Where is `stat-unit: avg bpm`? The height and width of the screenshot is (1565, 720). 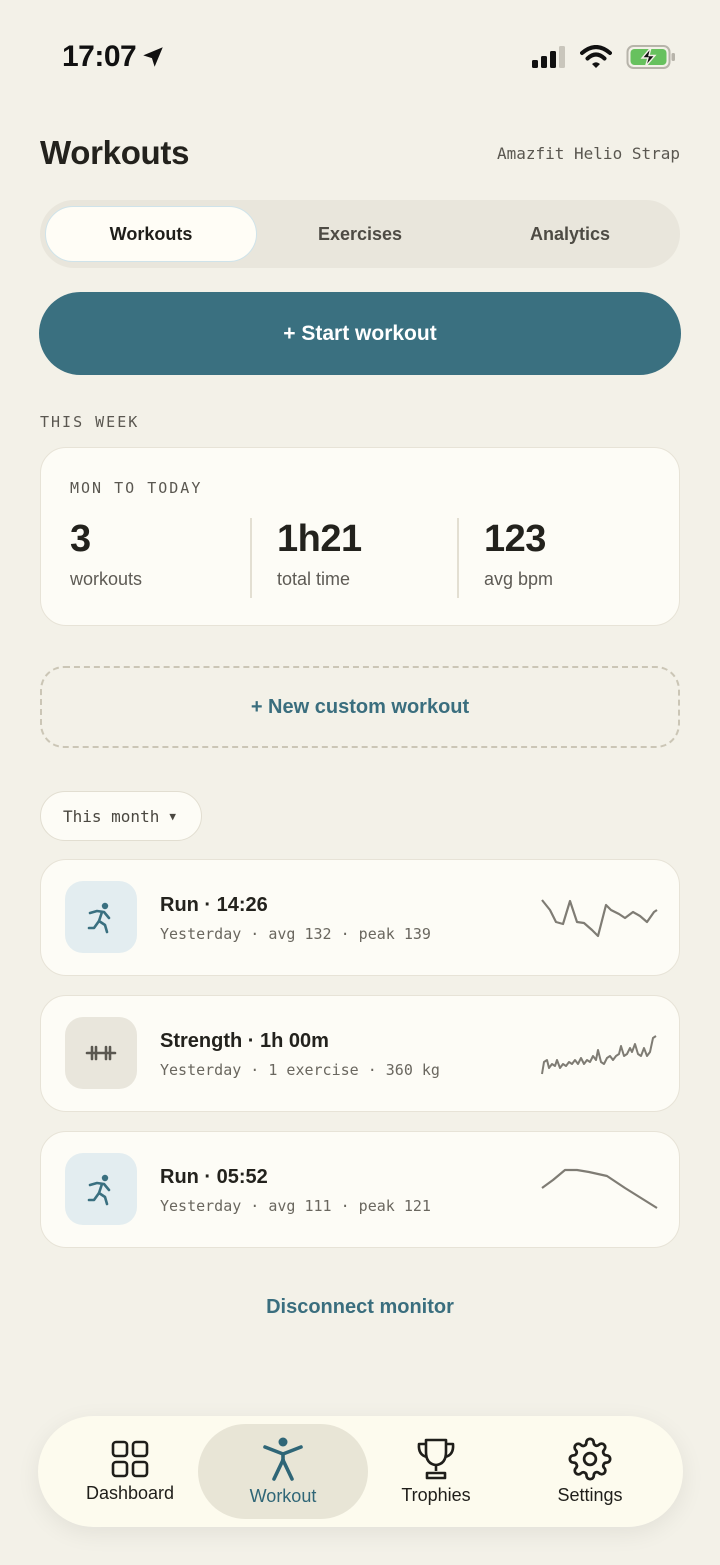
stat-unit: avg bpm is located at coordinates (519, 579).